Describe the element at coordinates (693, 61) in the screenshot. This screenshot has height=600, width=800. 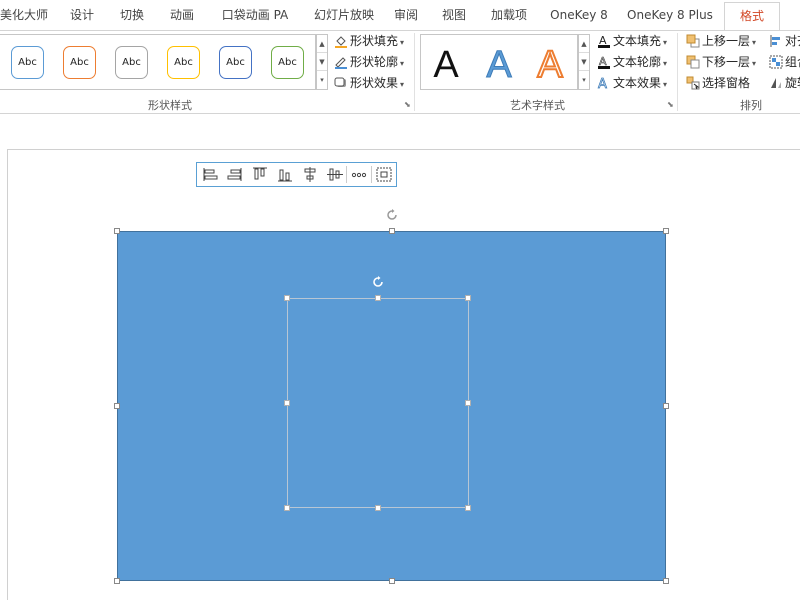
I see `send-backward-icon` at that location.